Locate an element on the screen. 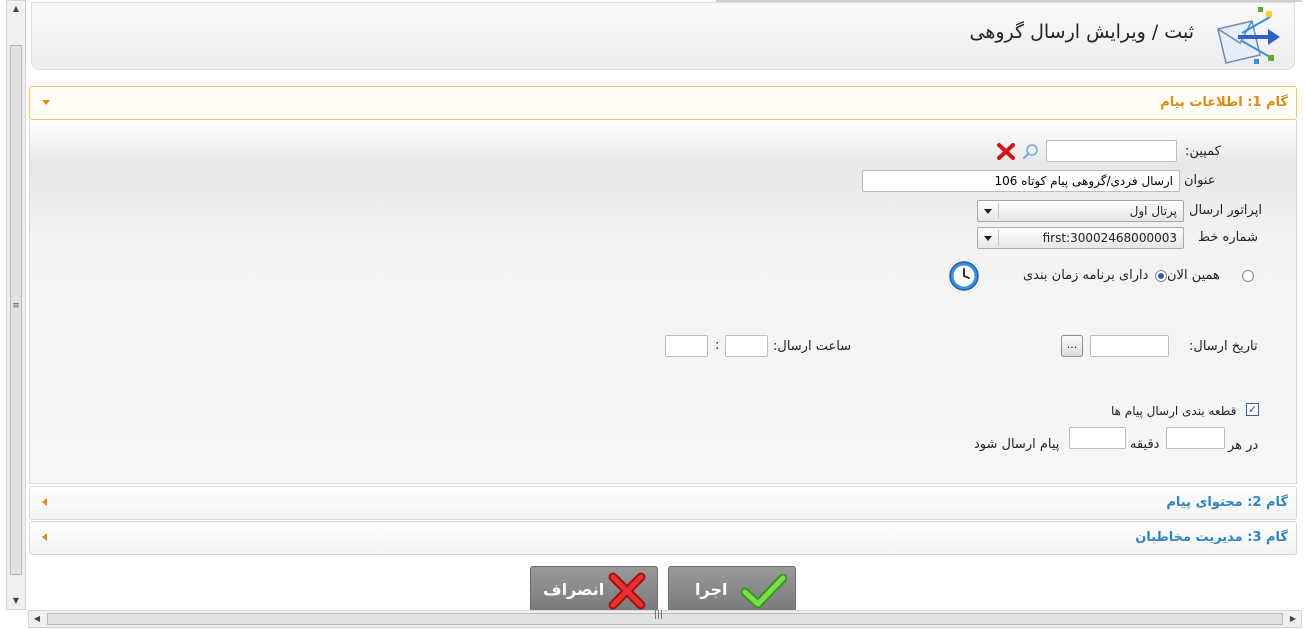 This screenshot has width=1307, height=629. messages-label: پیام ارسال شود is located at coordinates (1017, 444).